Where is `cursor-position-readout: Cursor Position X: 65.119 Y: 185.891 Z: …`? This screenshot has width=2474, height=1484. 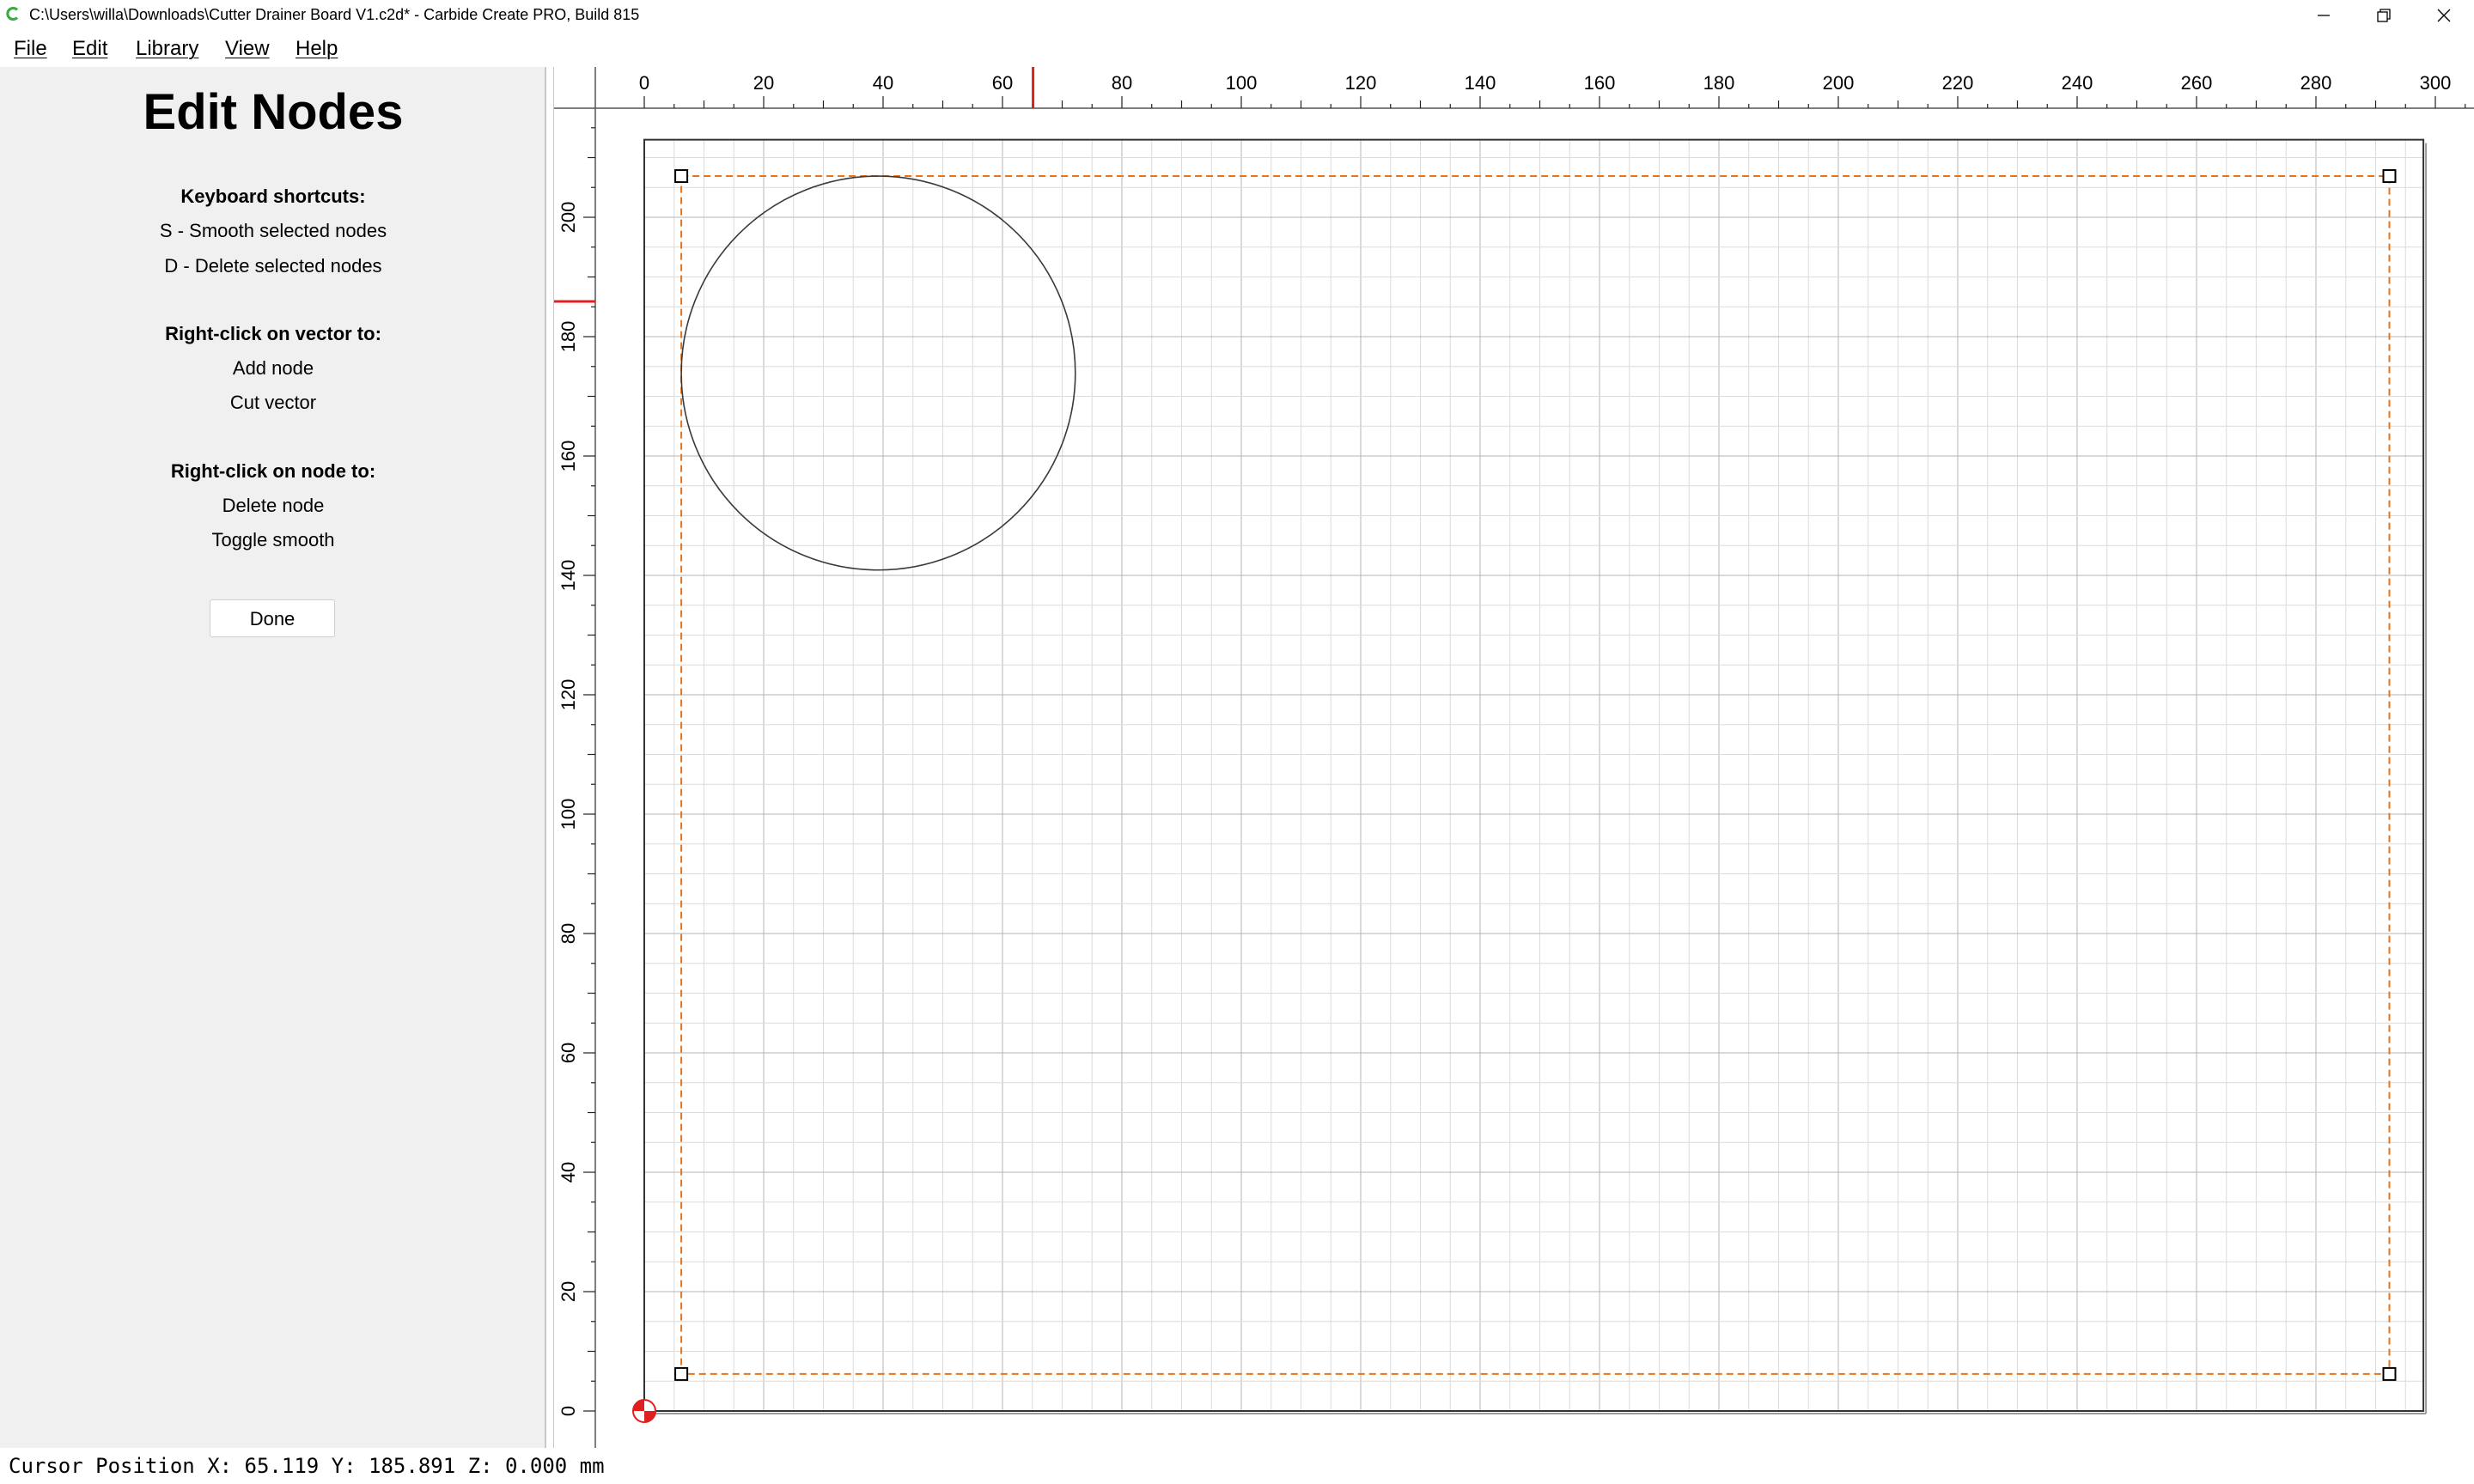 cursor-position-readout: Cursor Position X: 65.119 Y: 185.891 Z: … is located at coordinates (307, 1466).